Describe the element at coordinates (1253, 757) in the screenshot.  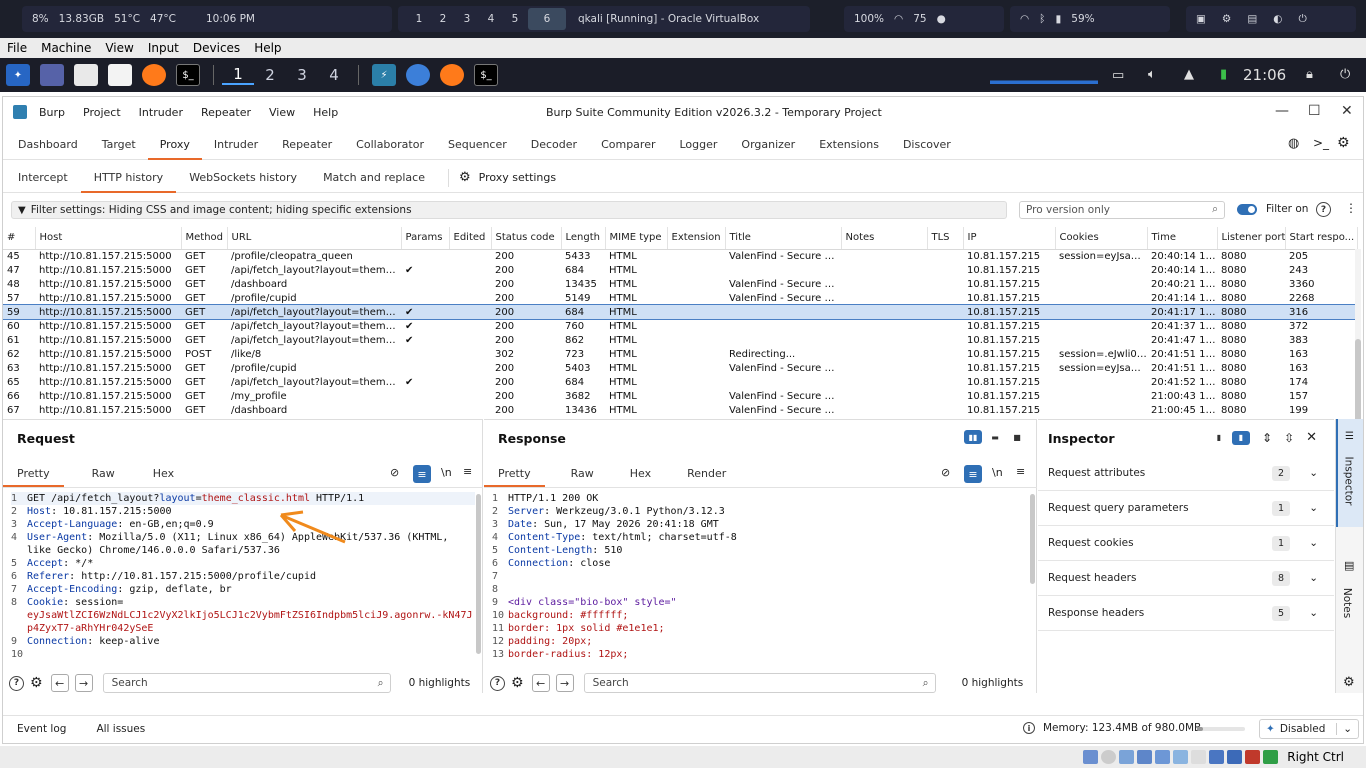
I see `mouse-integration-icon` at that location.